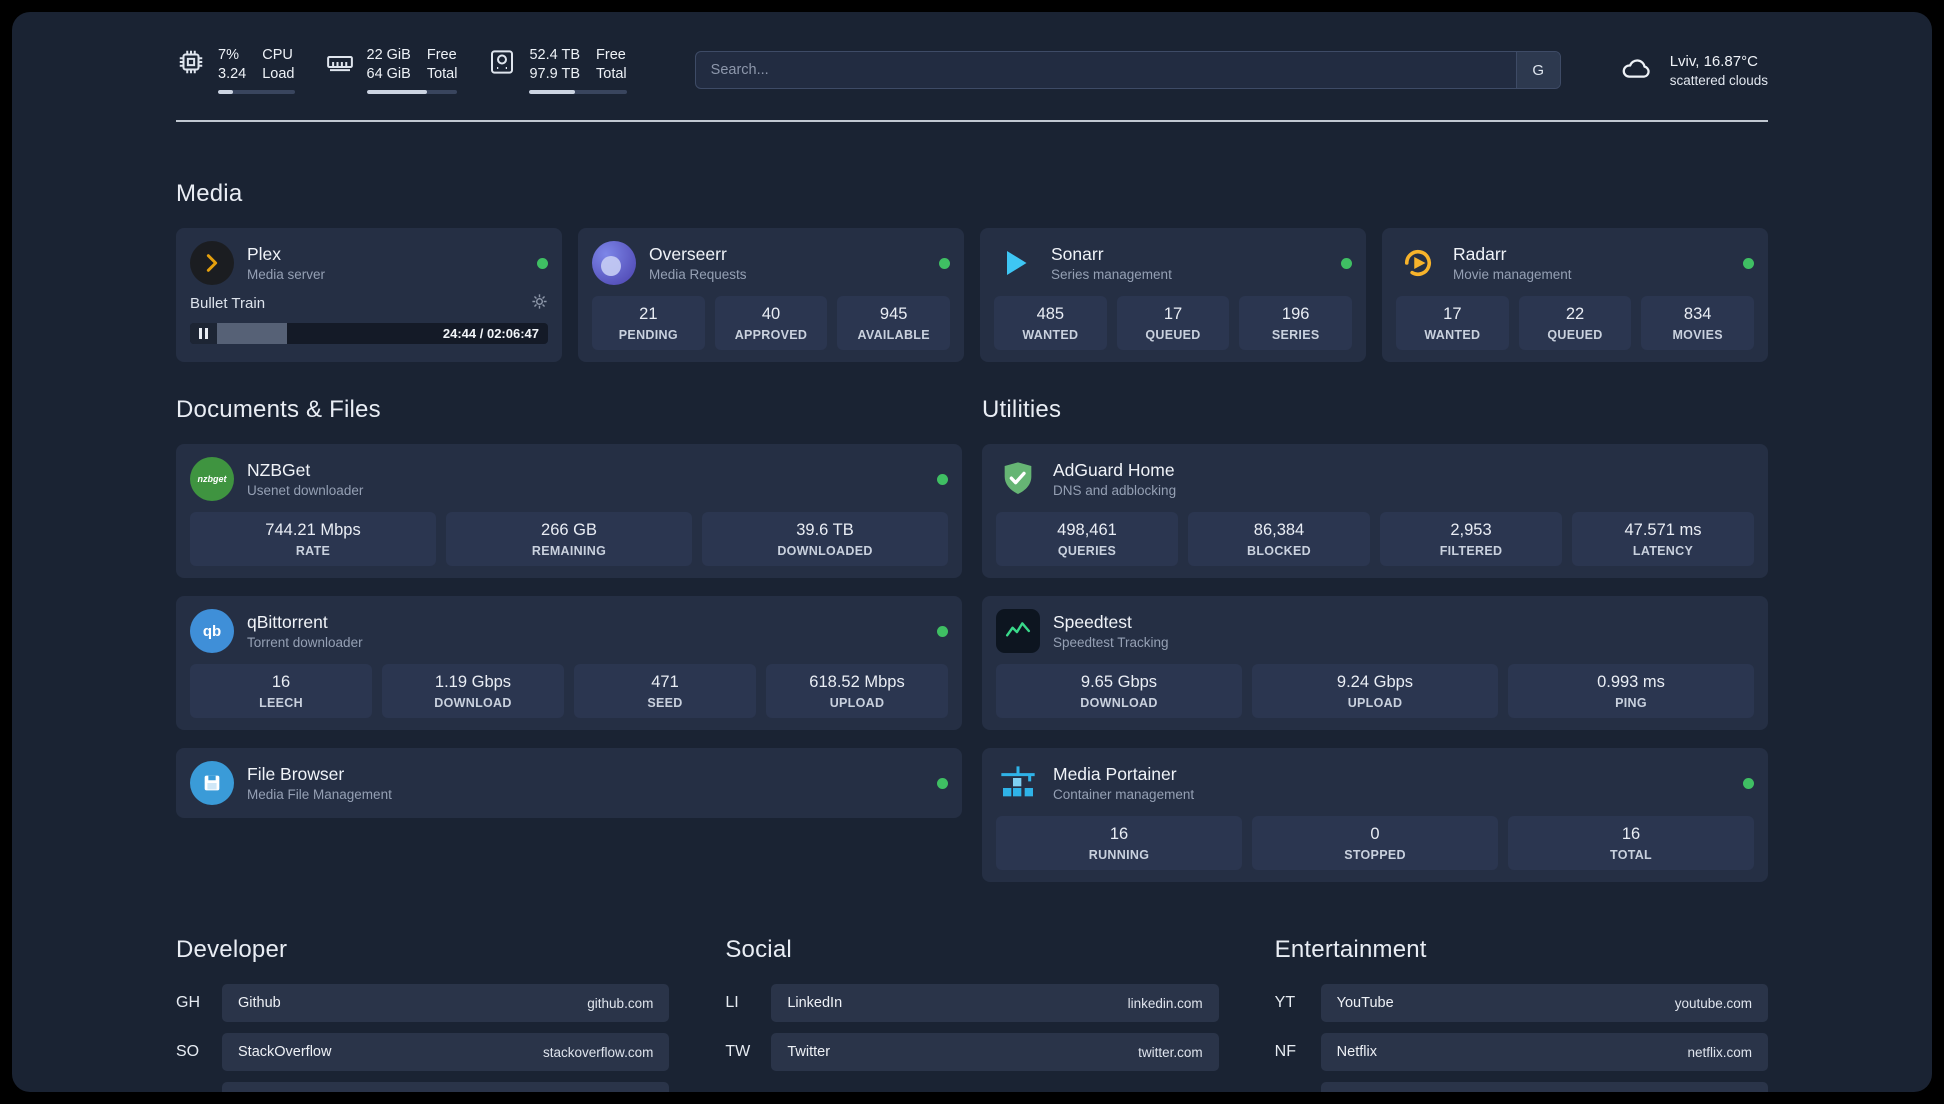  Describe the element at coordinates (620, 1003) in the screenshot. I see `bookmark-url: github.com` at that location.